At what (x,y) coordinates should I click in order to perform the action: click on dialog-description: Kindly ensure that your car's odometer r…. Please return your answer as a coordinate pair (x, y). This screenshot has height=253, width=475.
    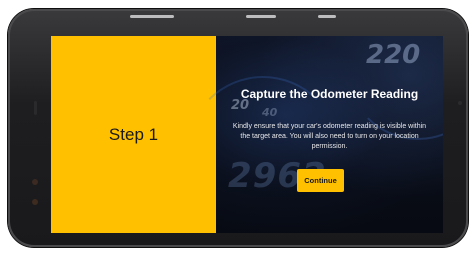
    Looking at the image, I should click on (329, 136).